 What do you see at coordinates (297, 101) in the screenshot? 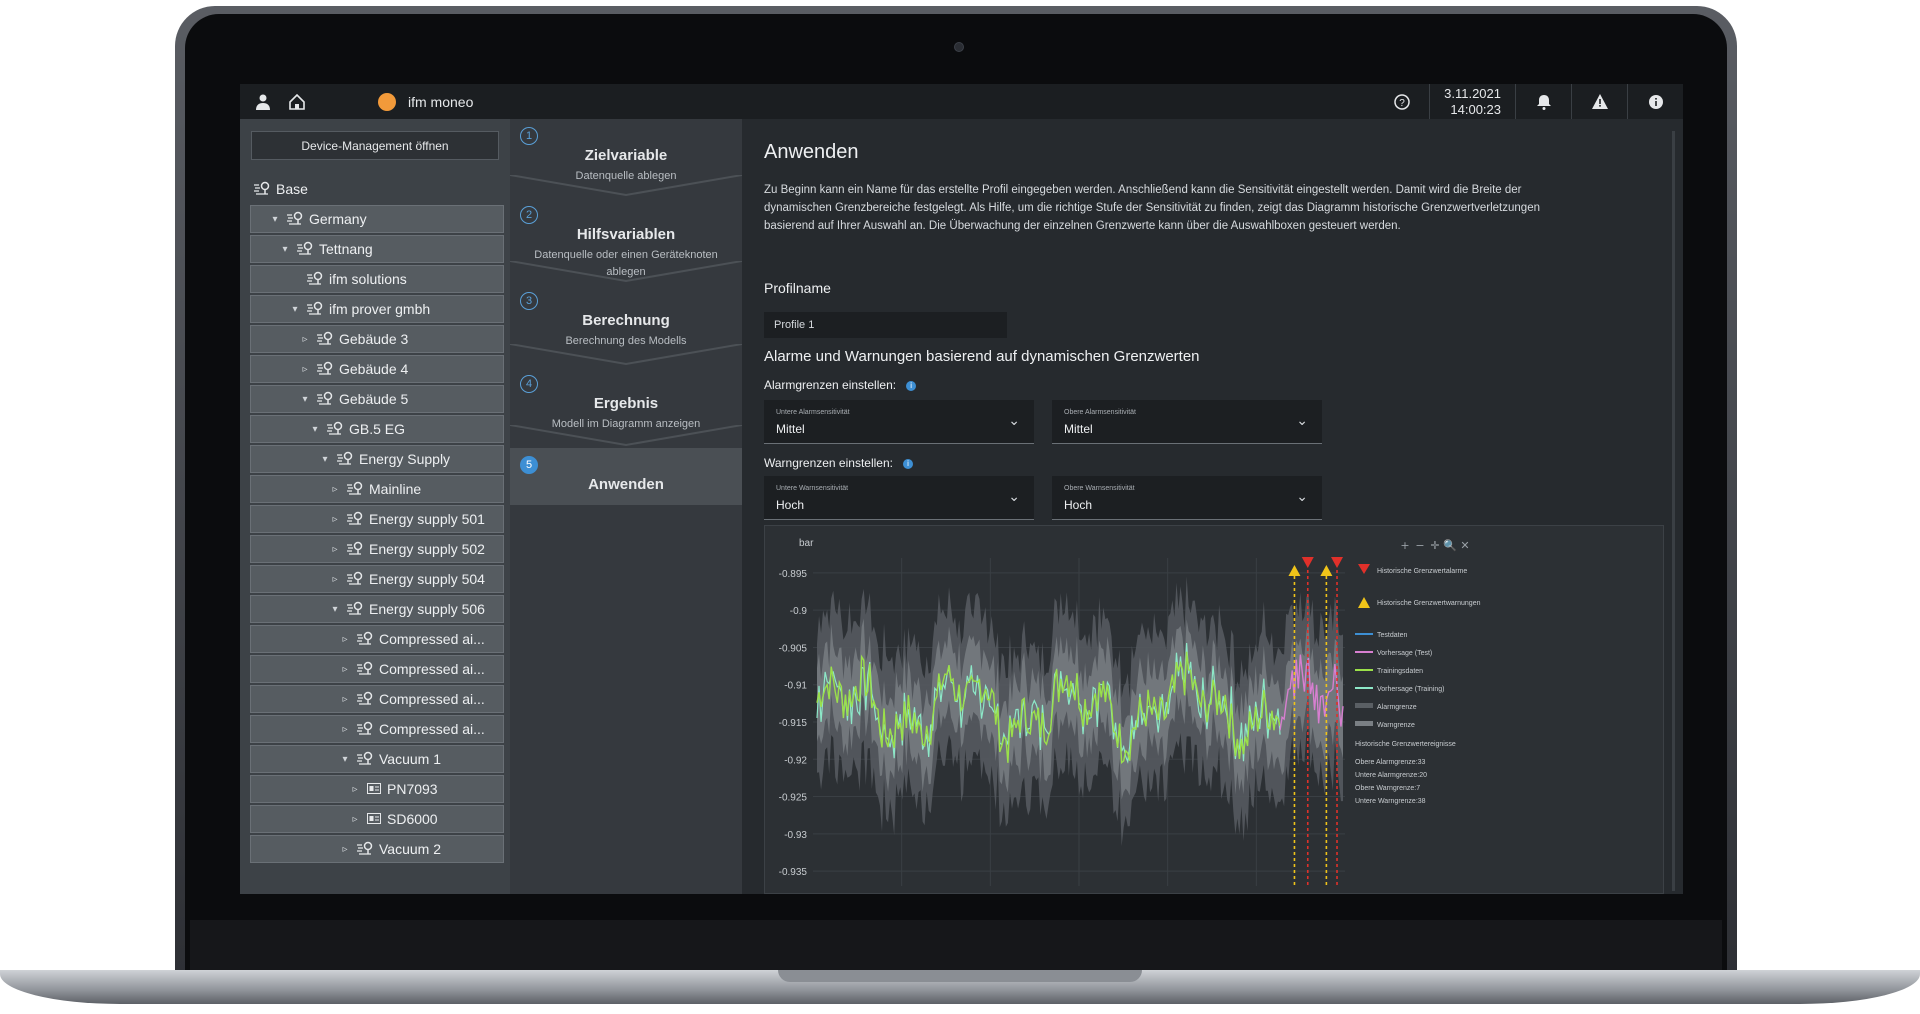
I see `home-icon` at bounding box center [297, 101].